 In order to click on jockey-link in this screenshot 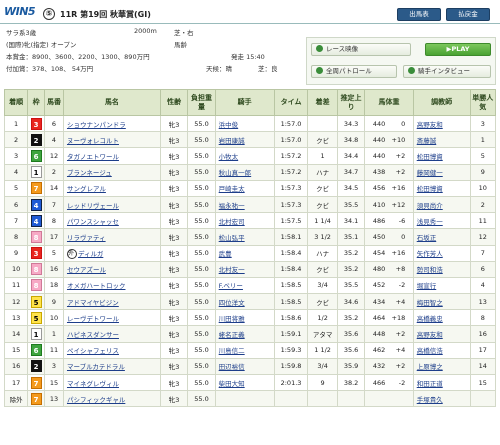, I will do `click(244, 399)`.